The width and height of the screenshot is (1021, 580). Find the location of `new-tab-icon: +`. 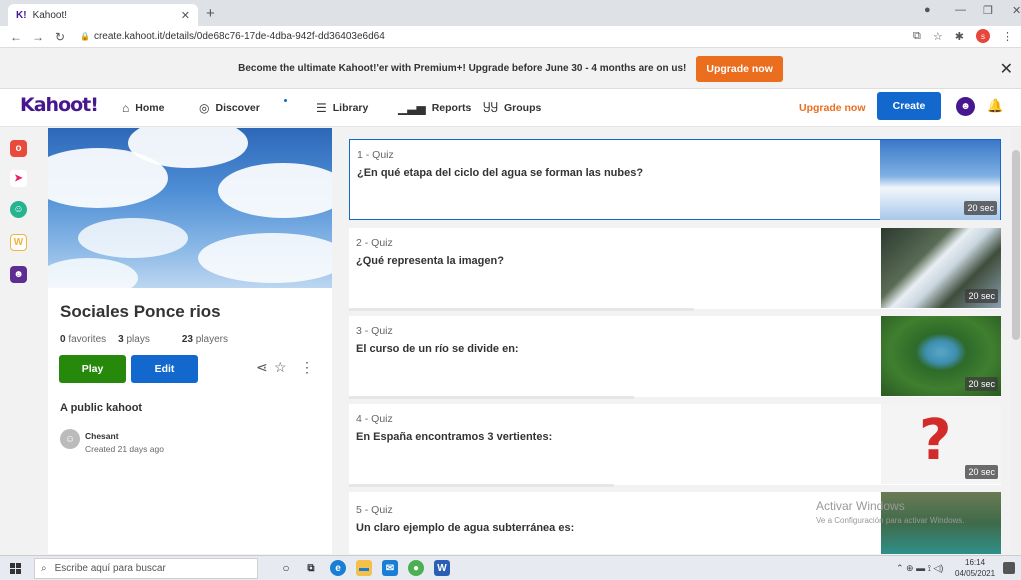

new-tab-icon: + is located at coordinates (210, 13).